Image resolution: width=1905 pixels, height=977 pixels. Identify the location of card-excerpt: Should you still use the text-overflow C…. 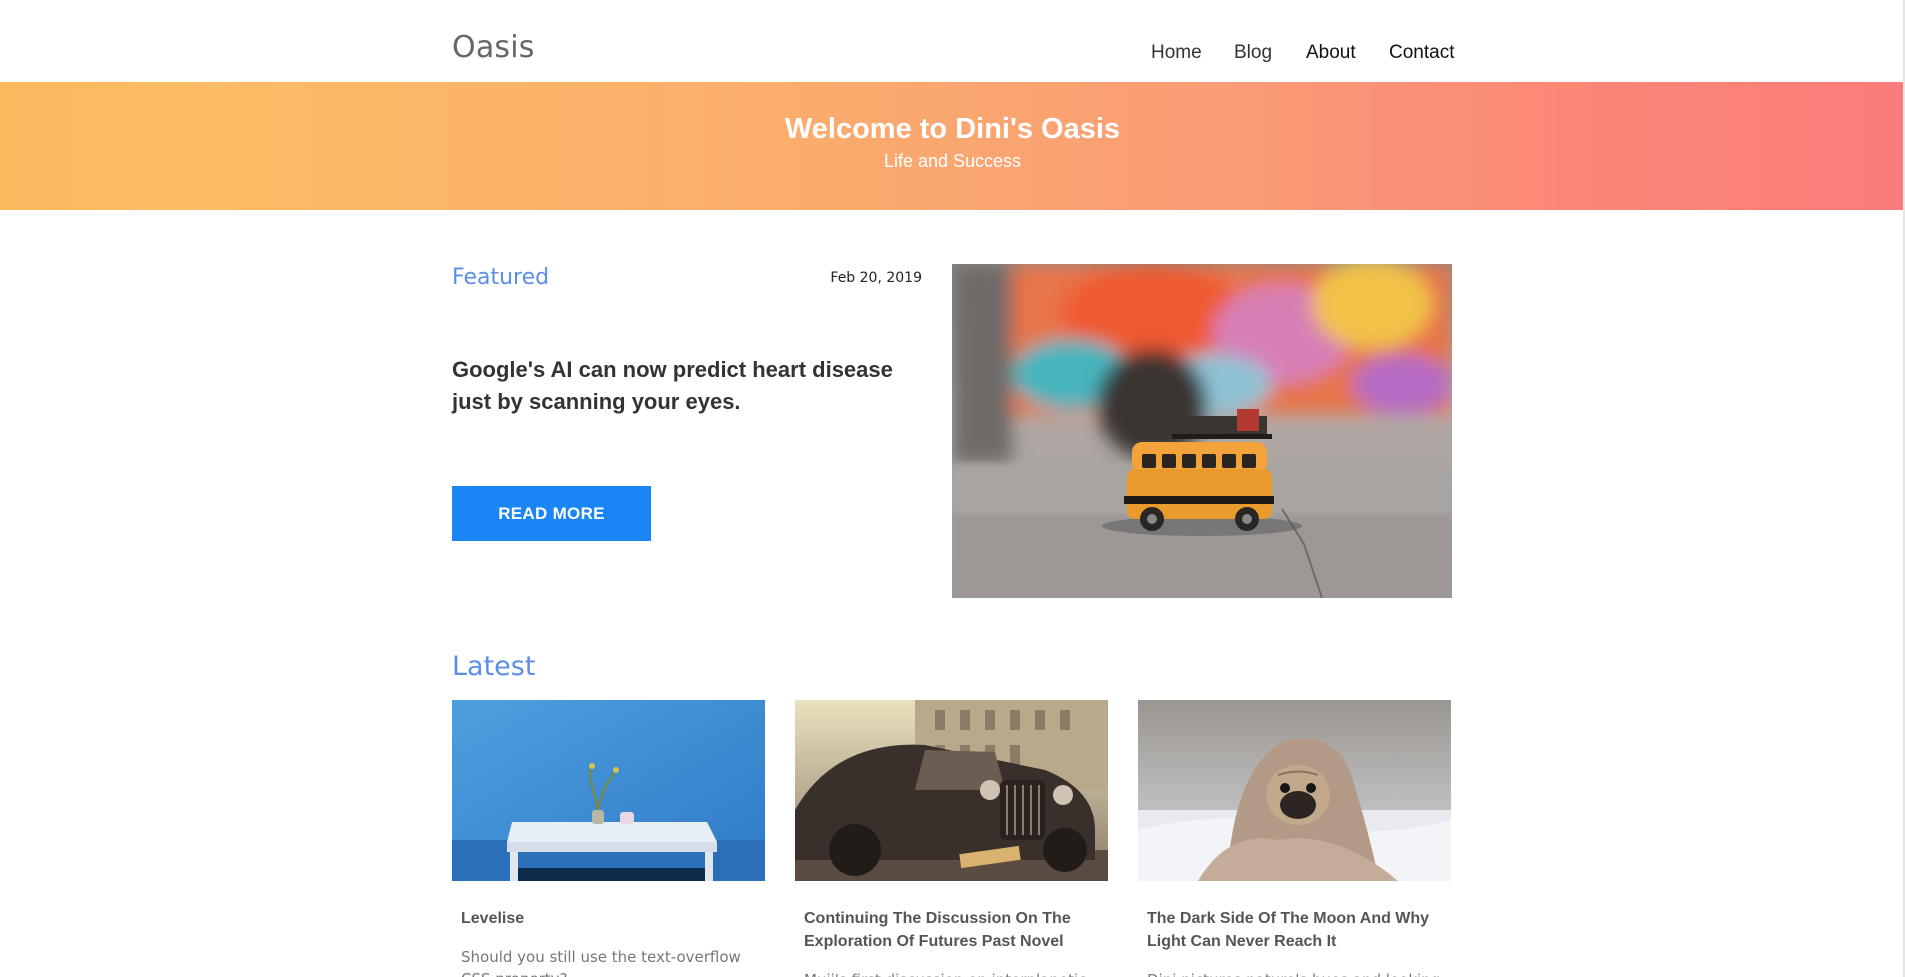
(601, 962).